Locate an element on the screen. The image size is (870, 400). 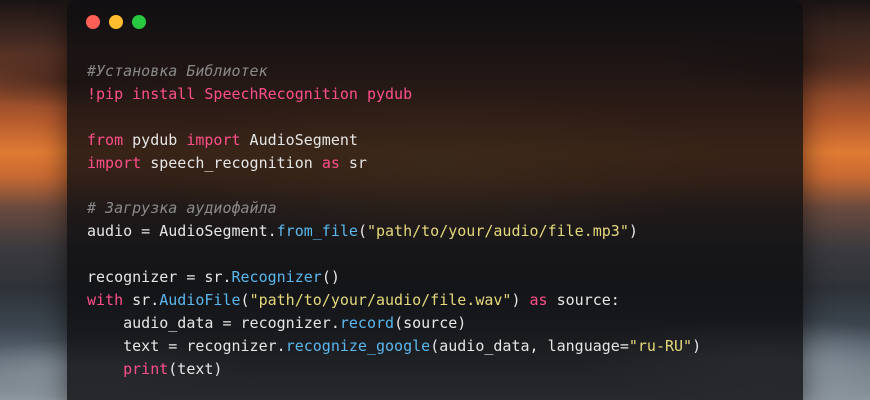
maximize-dot-icon is located at coordinates (139, 22).